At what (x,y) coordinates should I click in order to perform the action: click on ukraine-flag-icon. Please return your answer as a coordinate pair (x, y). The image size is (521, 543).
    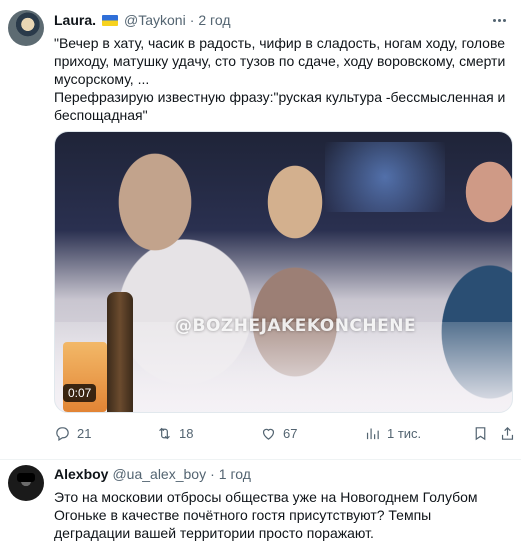
    Looking at the image, I should click on (110, 20).